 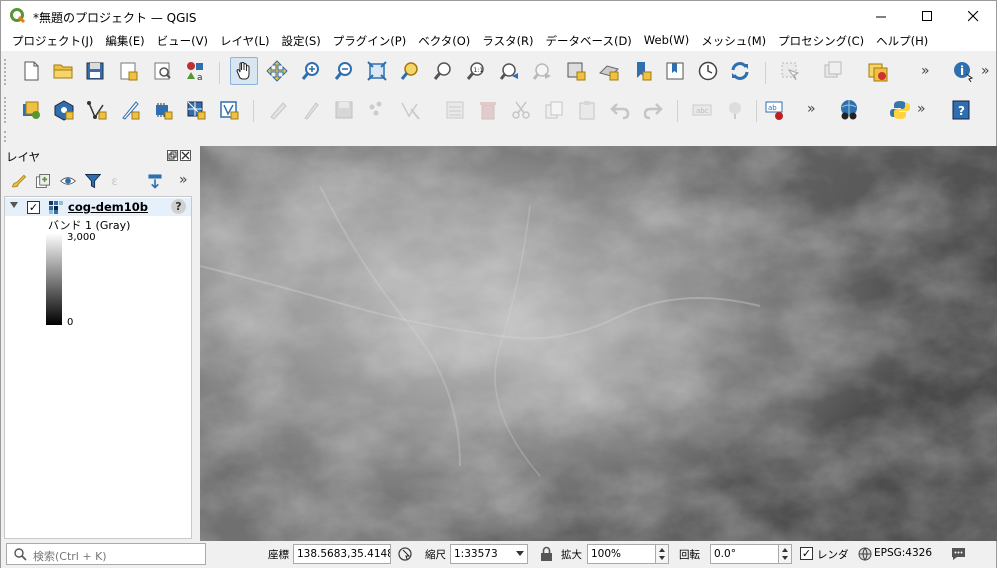 I want to click on toggle-editing-button, so click(x=278, y=110).